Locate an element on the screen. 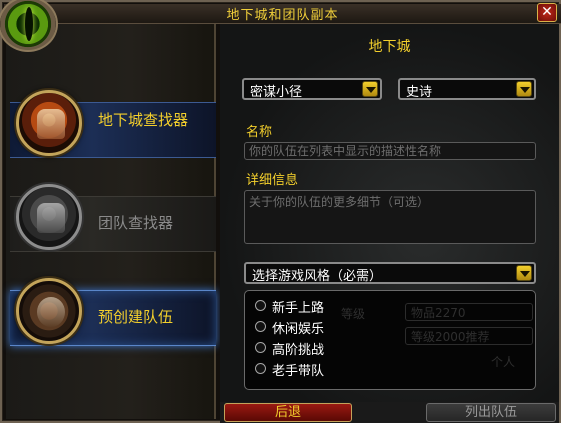 The height and width of the screenshot is (423, 561). playstyle-dropdown: 选择游戏风格（必需） is located at coordinates (390, 273).